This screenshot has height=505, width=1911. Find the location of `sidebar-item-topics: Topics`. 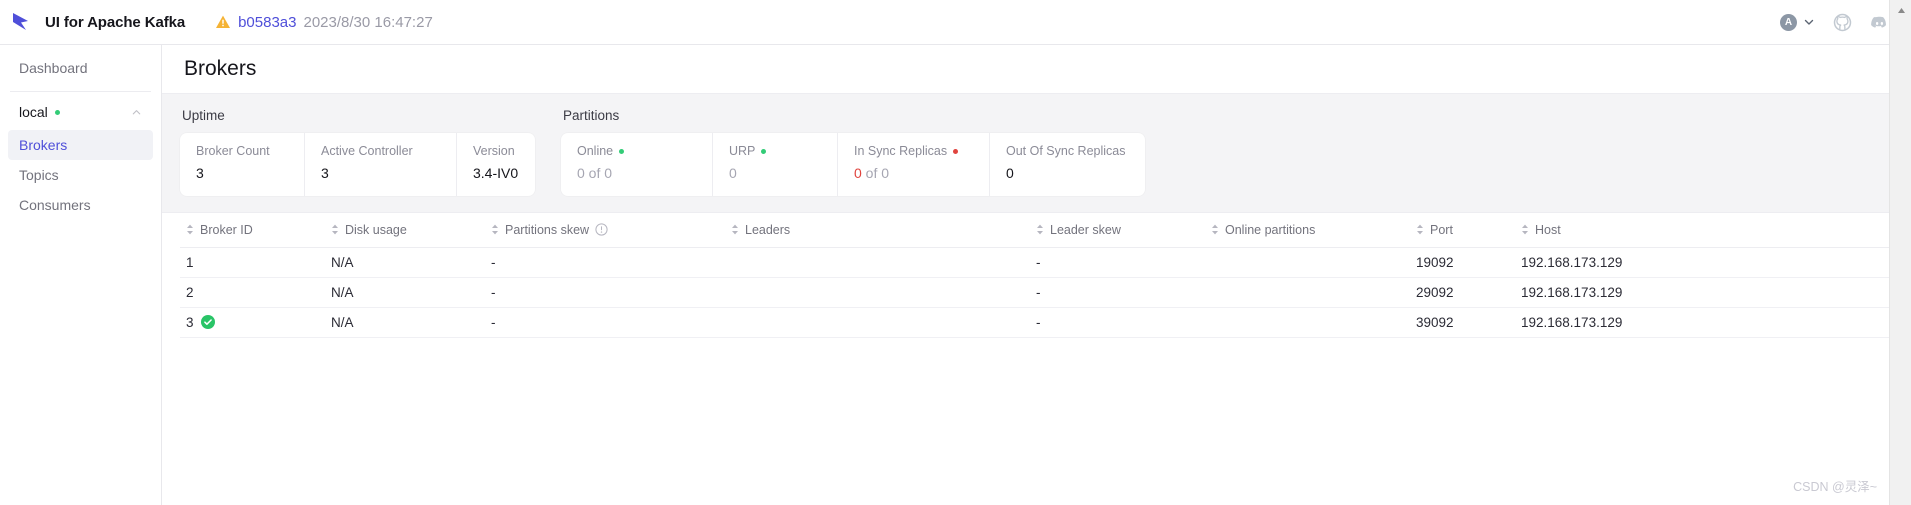

sidebar-item-topics: Topics is located at coordinates (80, 175).